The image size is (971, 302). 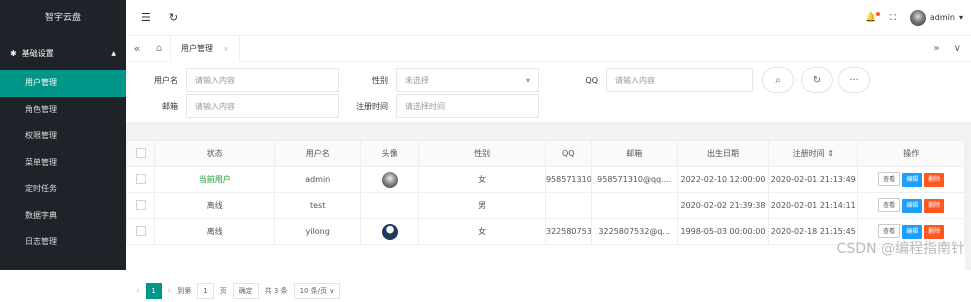 What do you see at coordinates (62, 18) in the screenshot?
I see `brand-logo: 智宇云盘` at bounding box center [62, 18].